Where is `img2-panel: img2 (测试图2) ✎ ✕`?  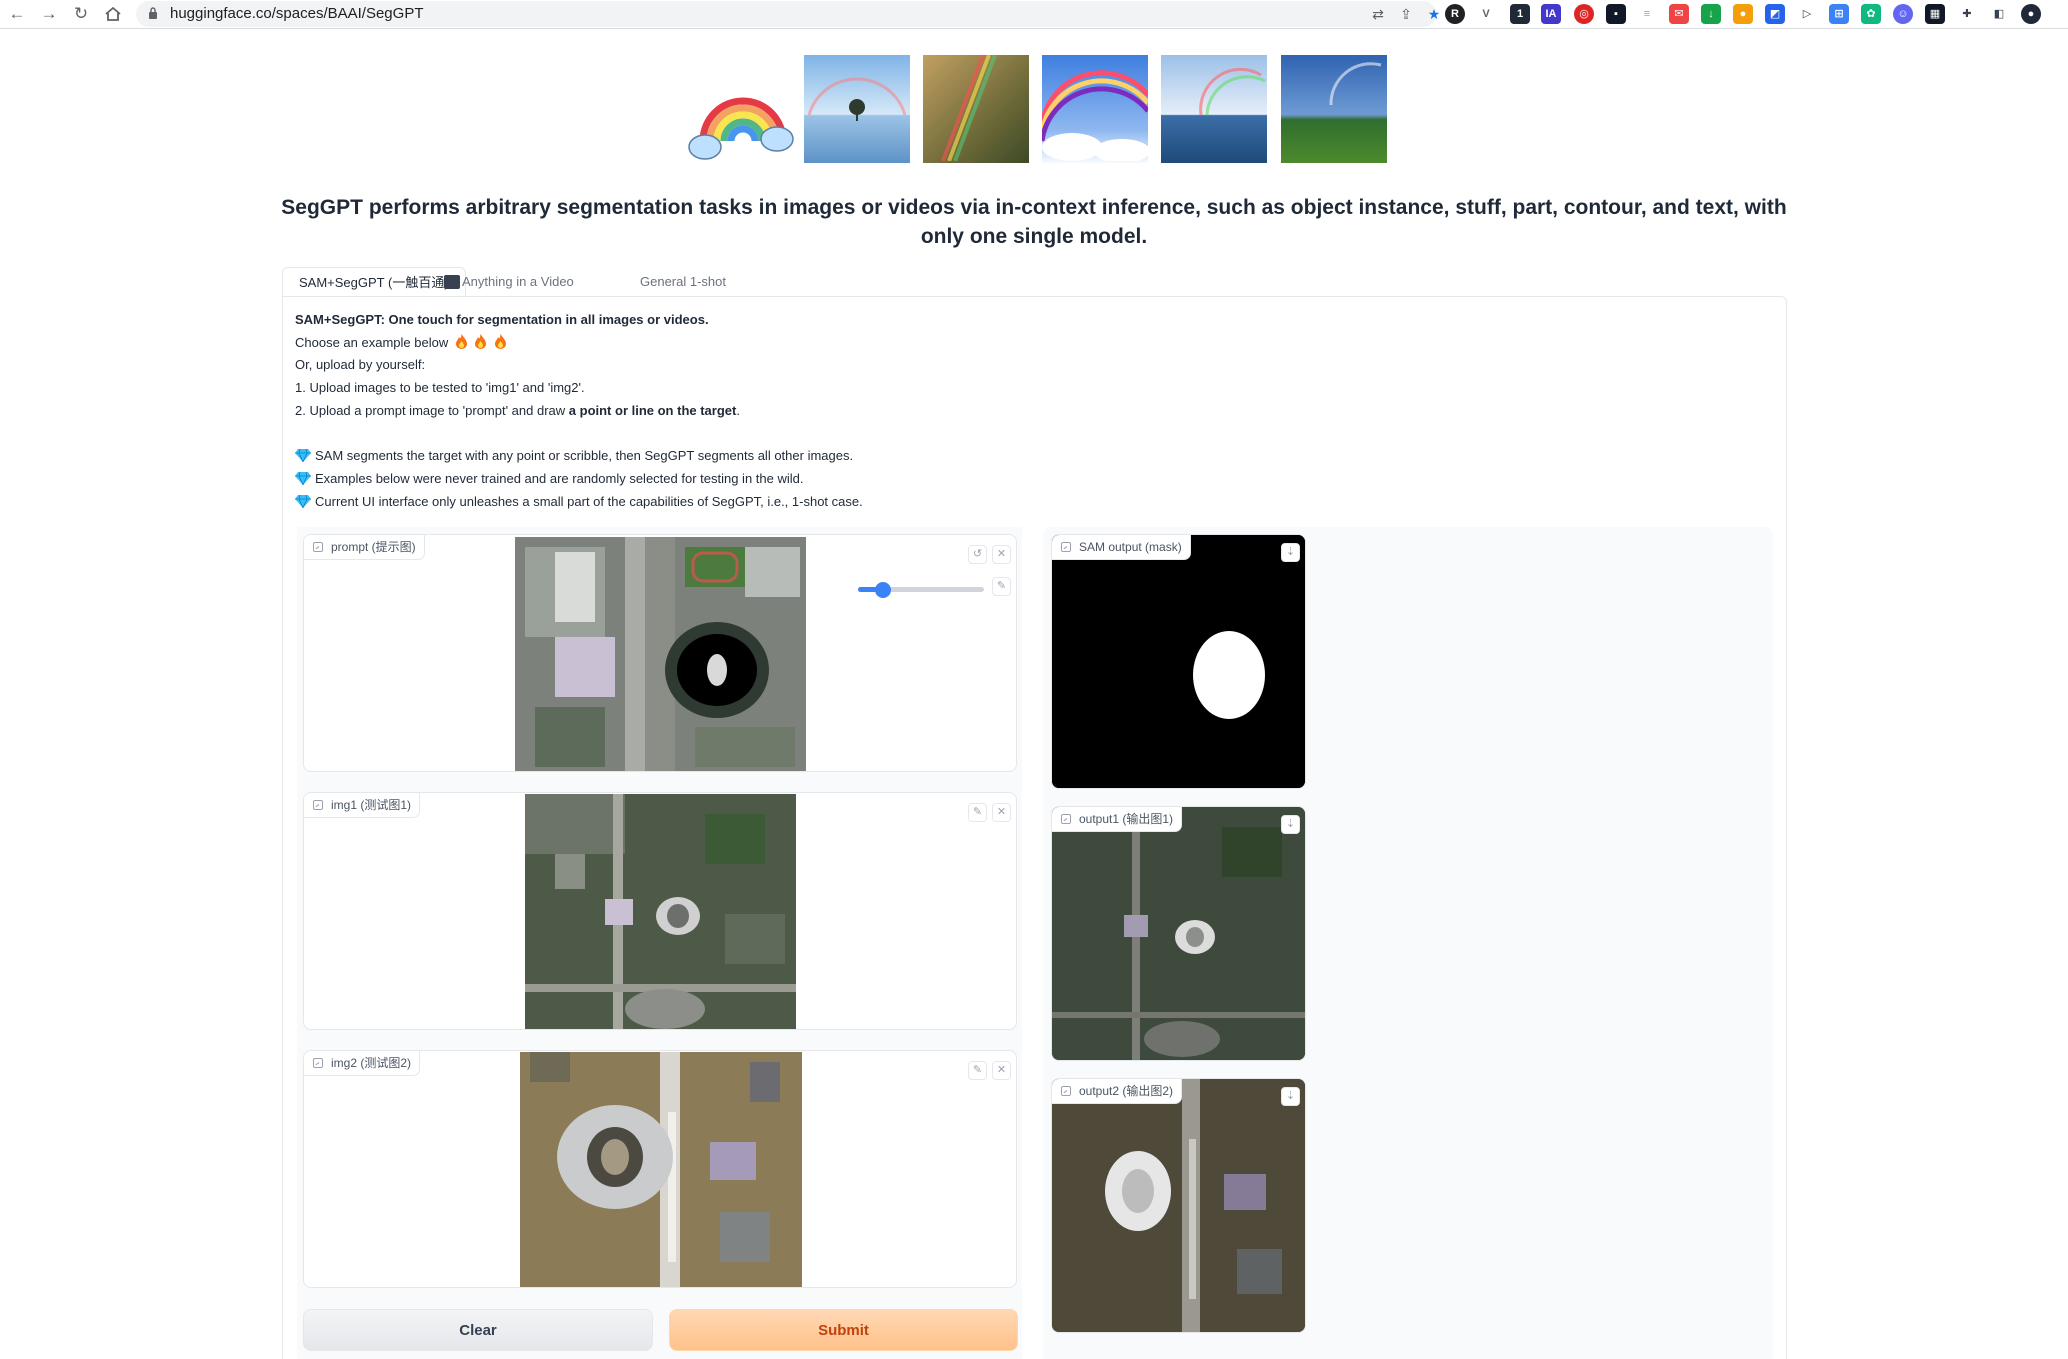
img2-panel: img2 (测试图2) ✎ ✕ is located at coordinates (660, 1169).